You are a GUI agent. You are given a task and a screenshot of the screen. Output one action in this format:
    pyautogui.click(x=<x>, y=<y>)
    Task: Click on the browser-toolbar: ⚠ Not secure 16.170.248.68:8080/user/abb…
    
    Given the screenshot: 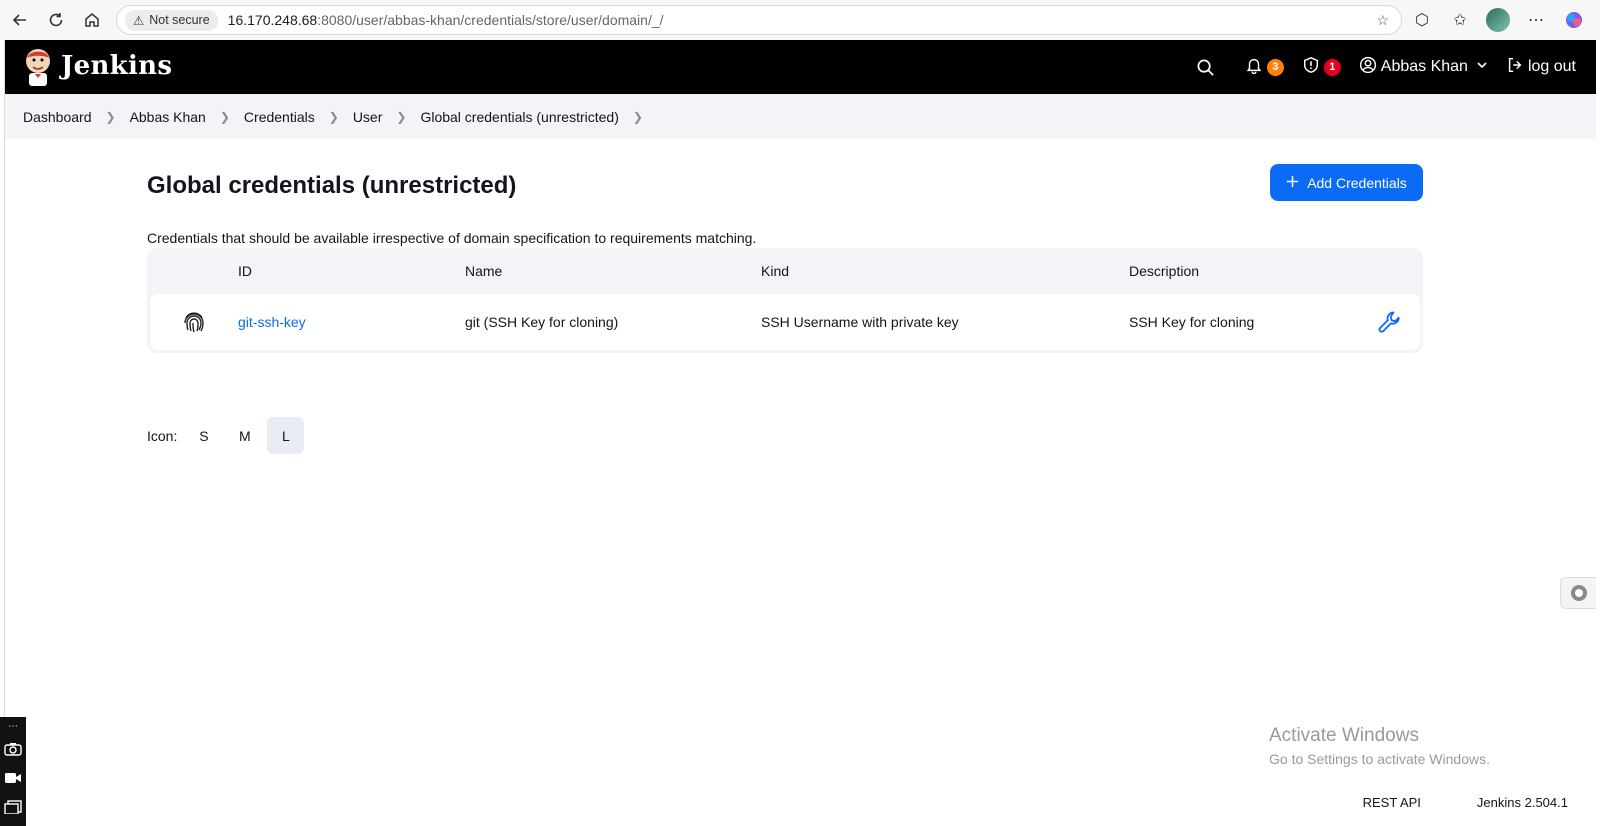 What is the action you would take?
    pyautogui.click(x=800, y=20)
    